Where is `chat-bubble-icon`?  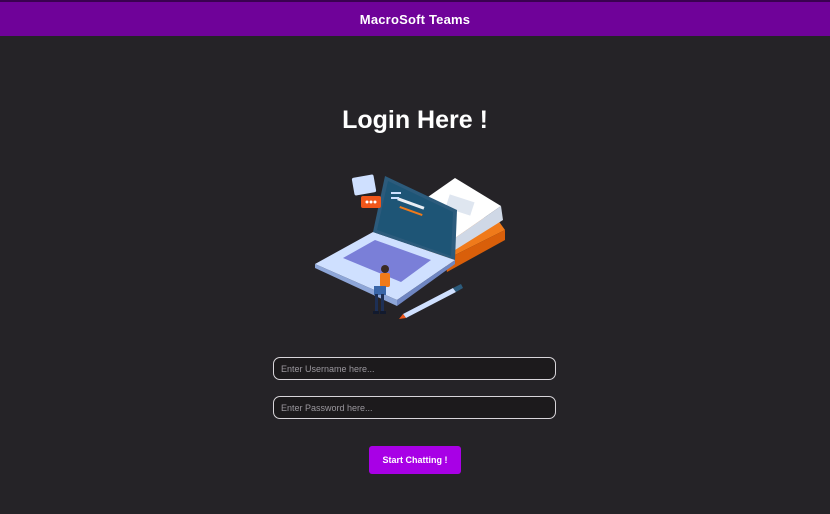 chat-bubble-icon is located at coordinates (366, 191).